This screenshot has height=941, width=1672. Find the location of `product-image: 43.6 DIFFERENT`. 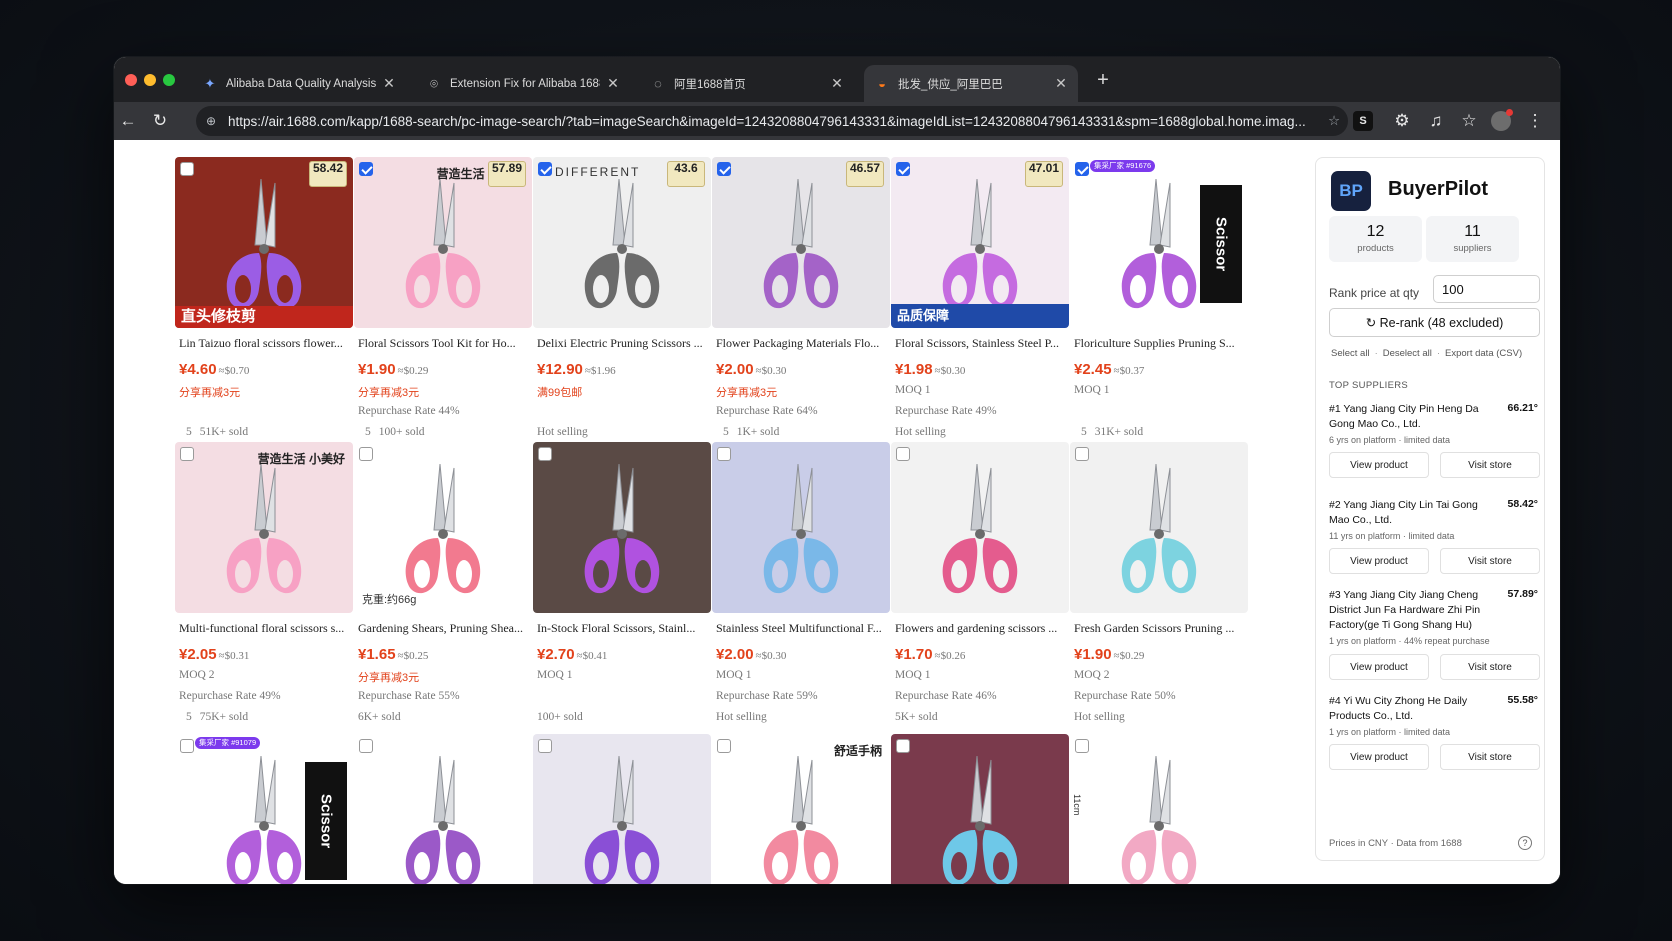

product-image: 43.6 DIFFERENT is located at coordinates (622, 242).